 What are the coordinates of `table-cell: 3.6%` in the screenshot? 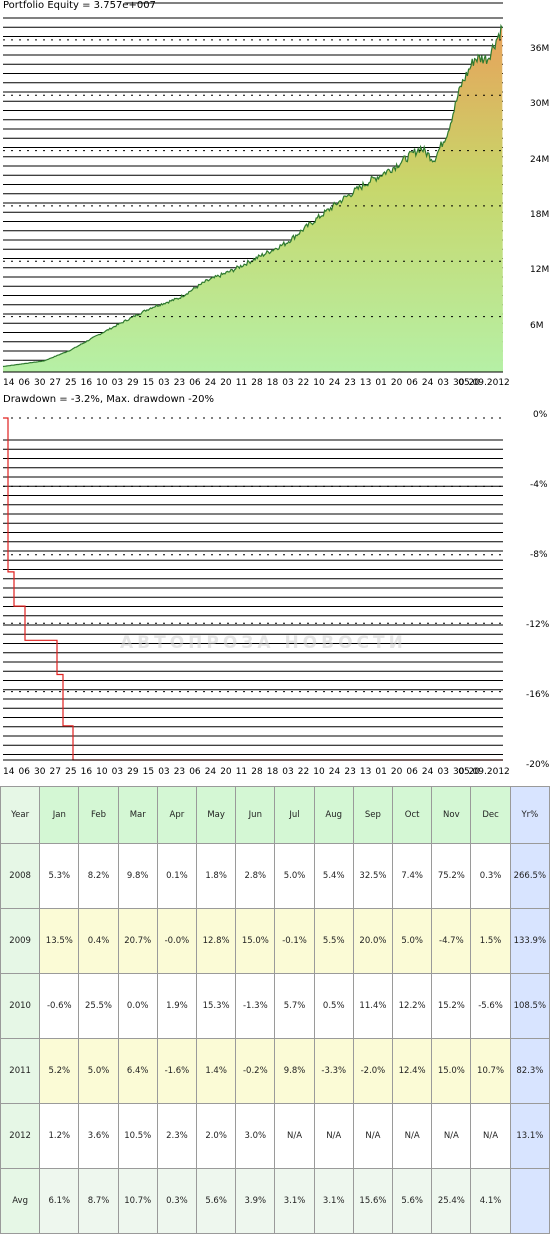 It's located at (98, 1136).